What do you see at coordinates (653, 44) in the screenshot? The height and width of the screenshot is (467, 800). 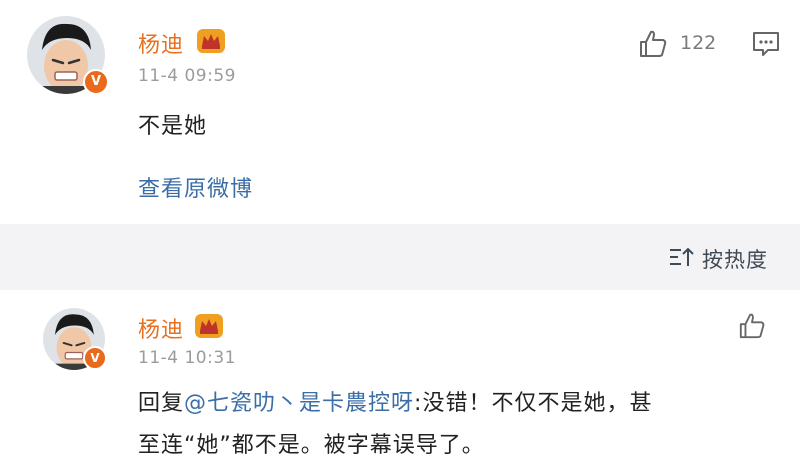 I see `like-icon` at bounding box center [653, 44].